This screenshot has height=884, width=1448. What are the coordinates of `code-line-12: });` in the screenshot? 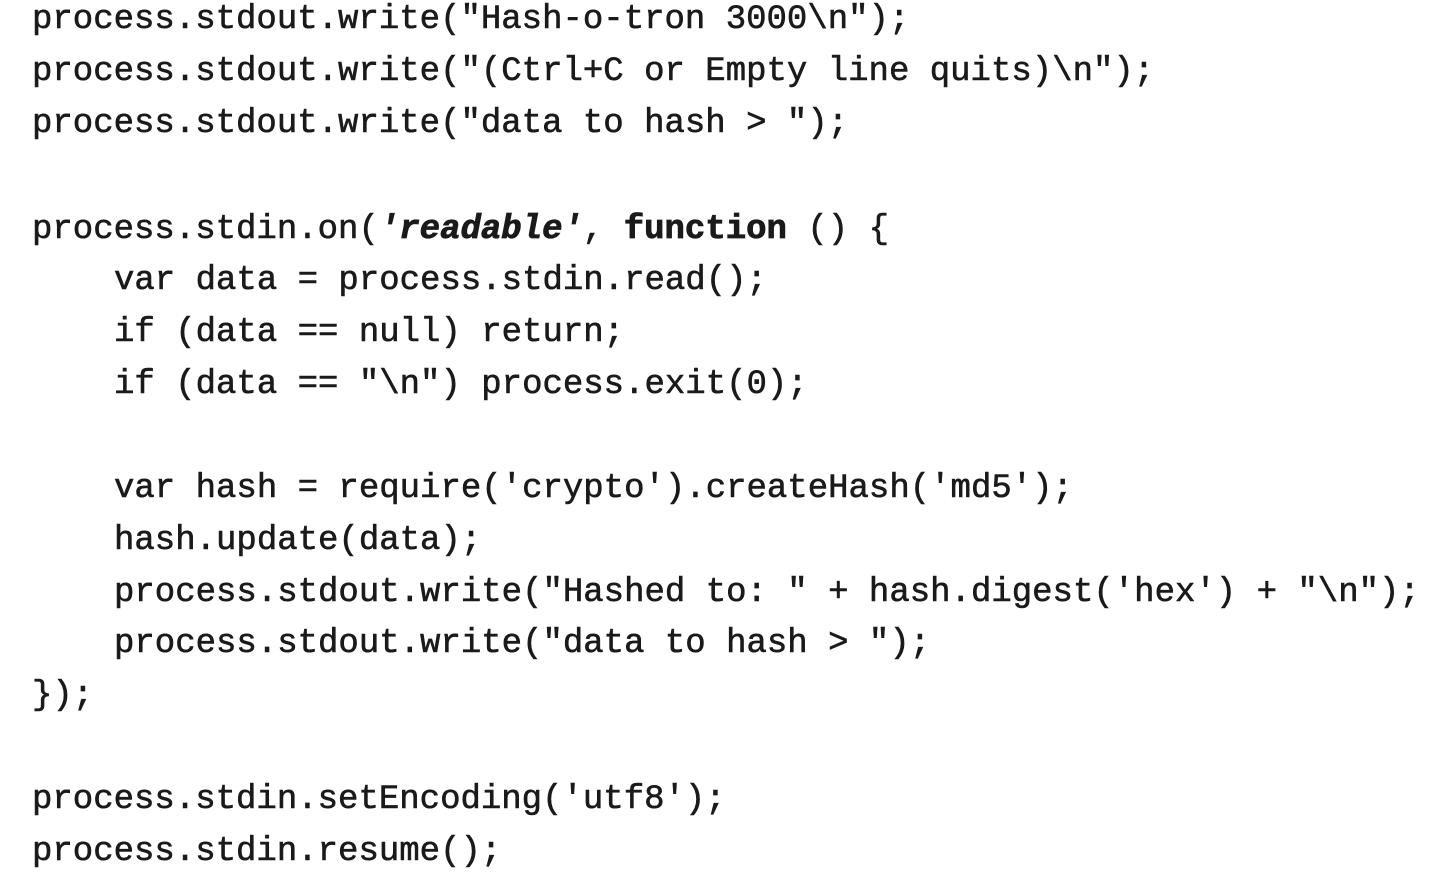 It's located at (63, 696).